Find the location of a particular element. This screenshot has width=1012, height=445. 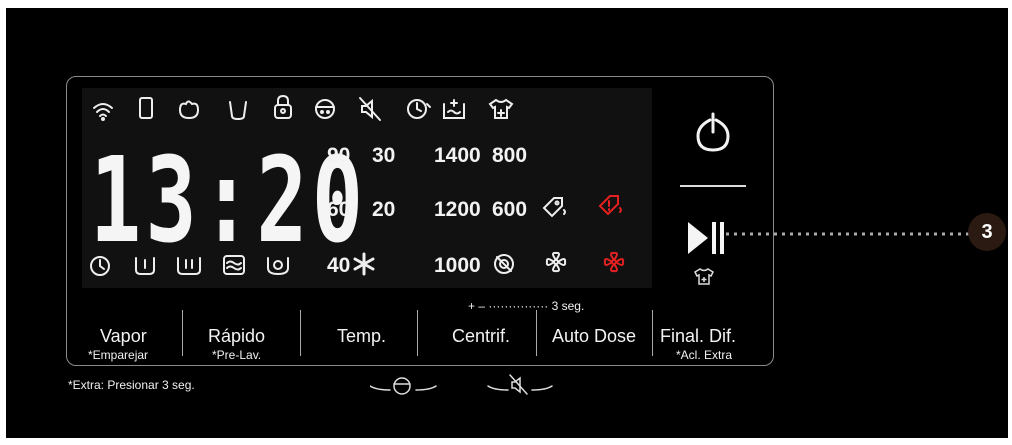

temp-30: 30 is located at coordinates (384, 155).